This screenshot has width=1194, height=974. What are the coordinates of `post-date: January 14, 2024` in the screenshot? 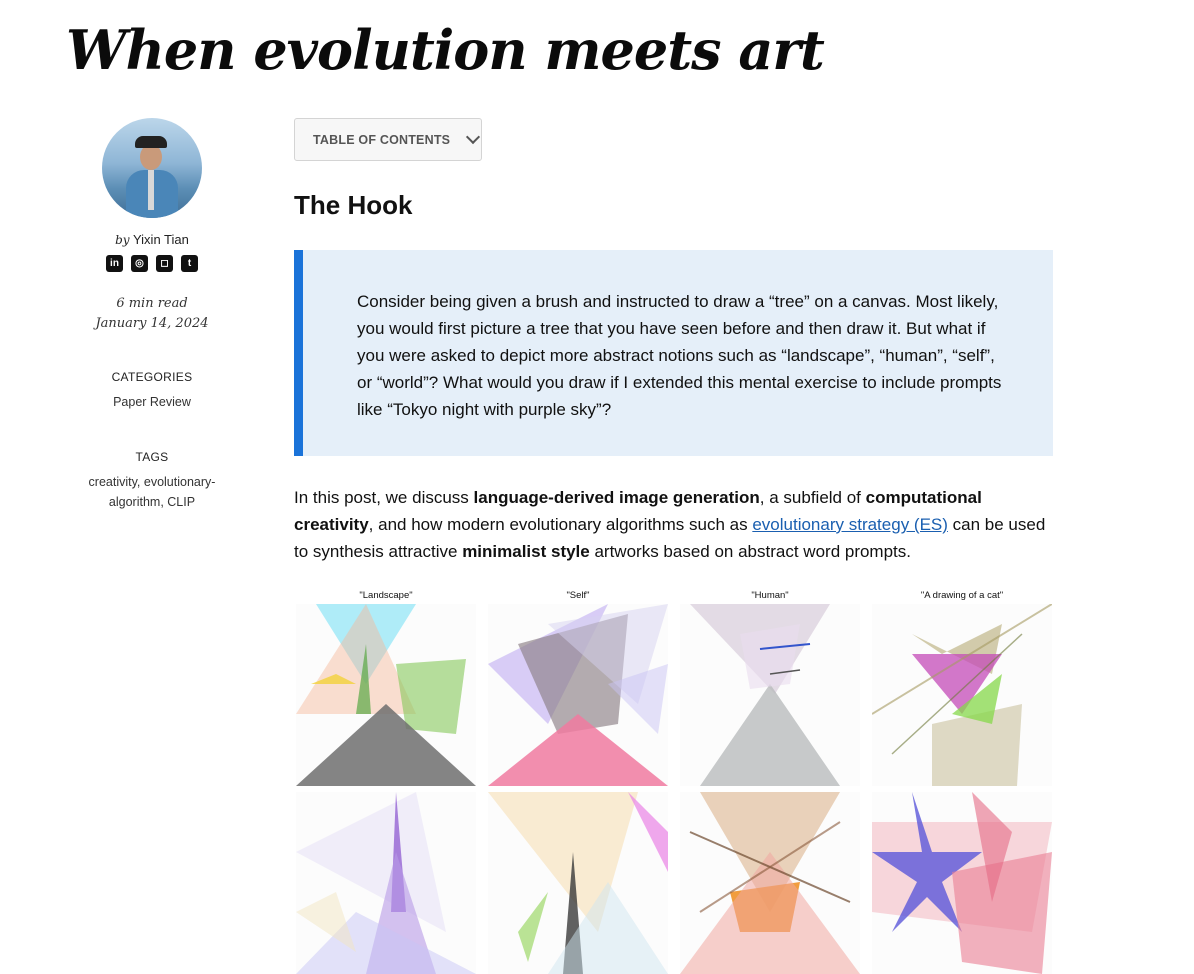 It's located at (152, 323).